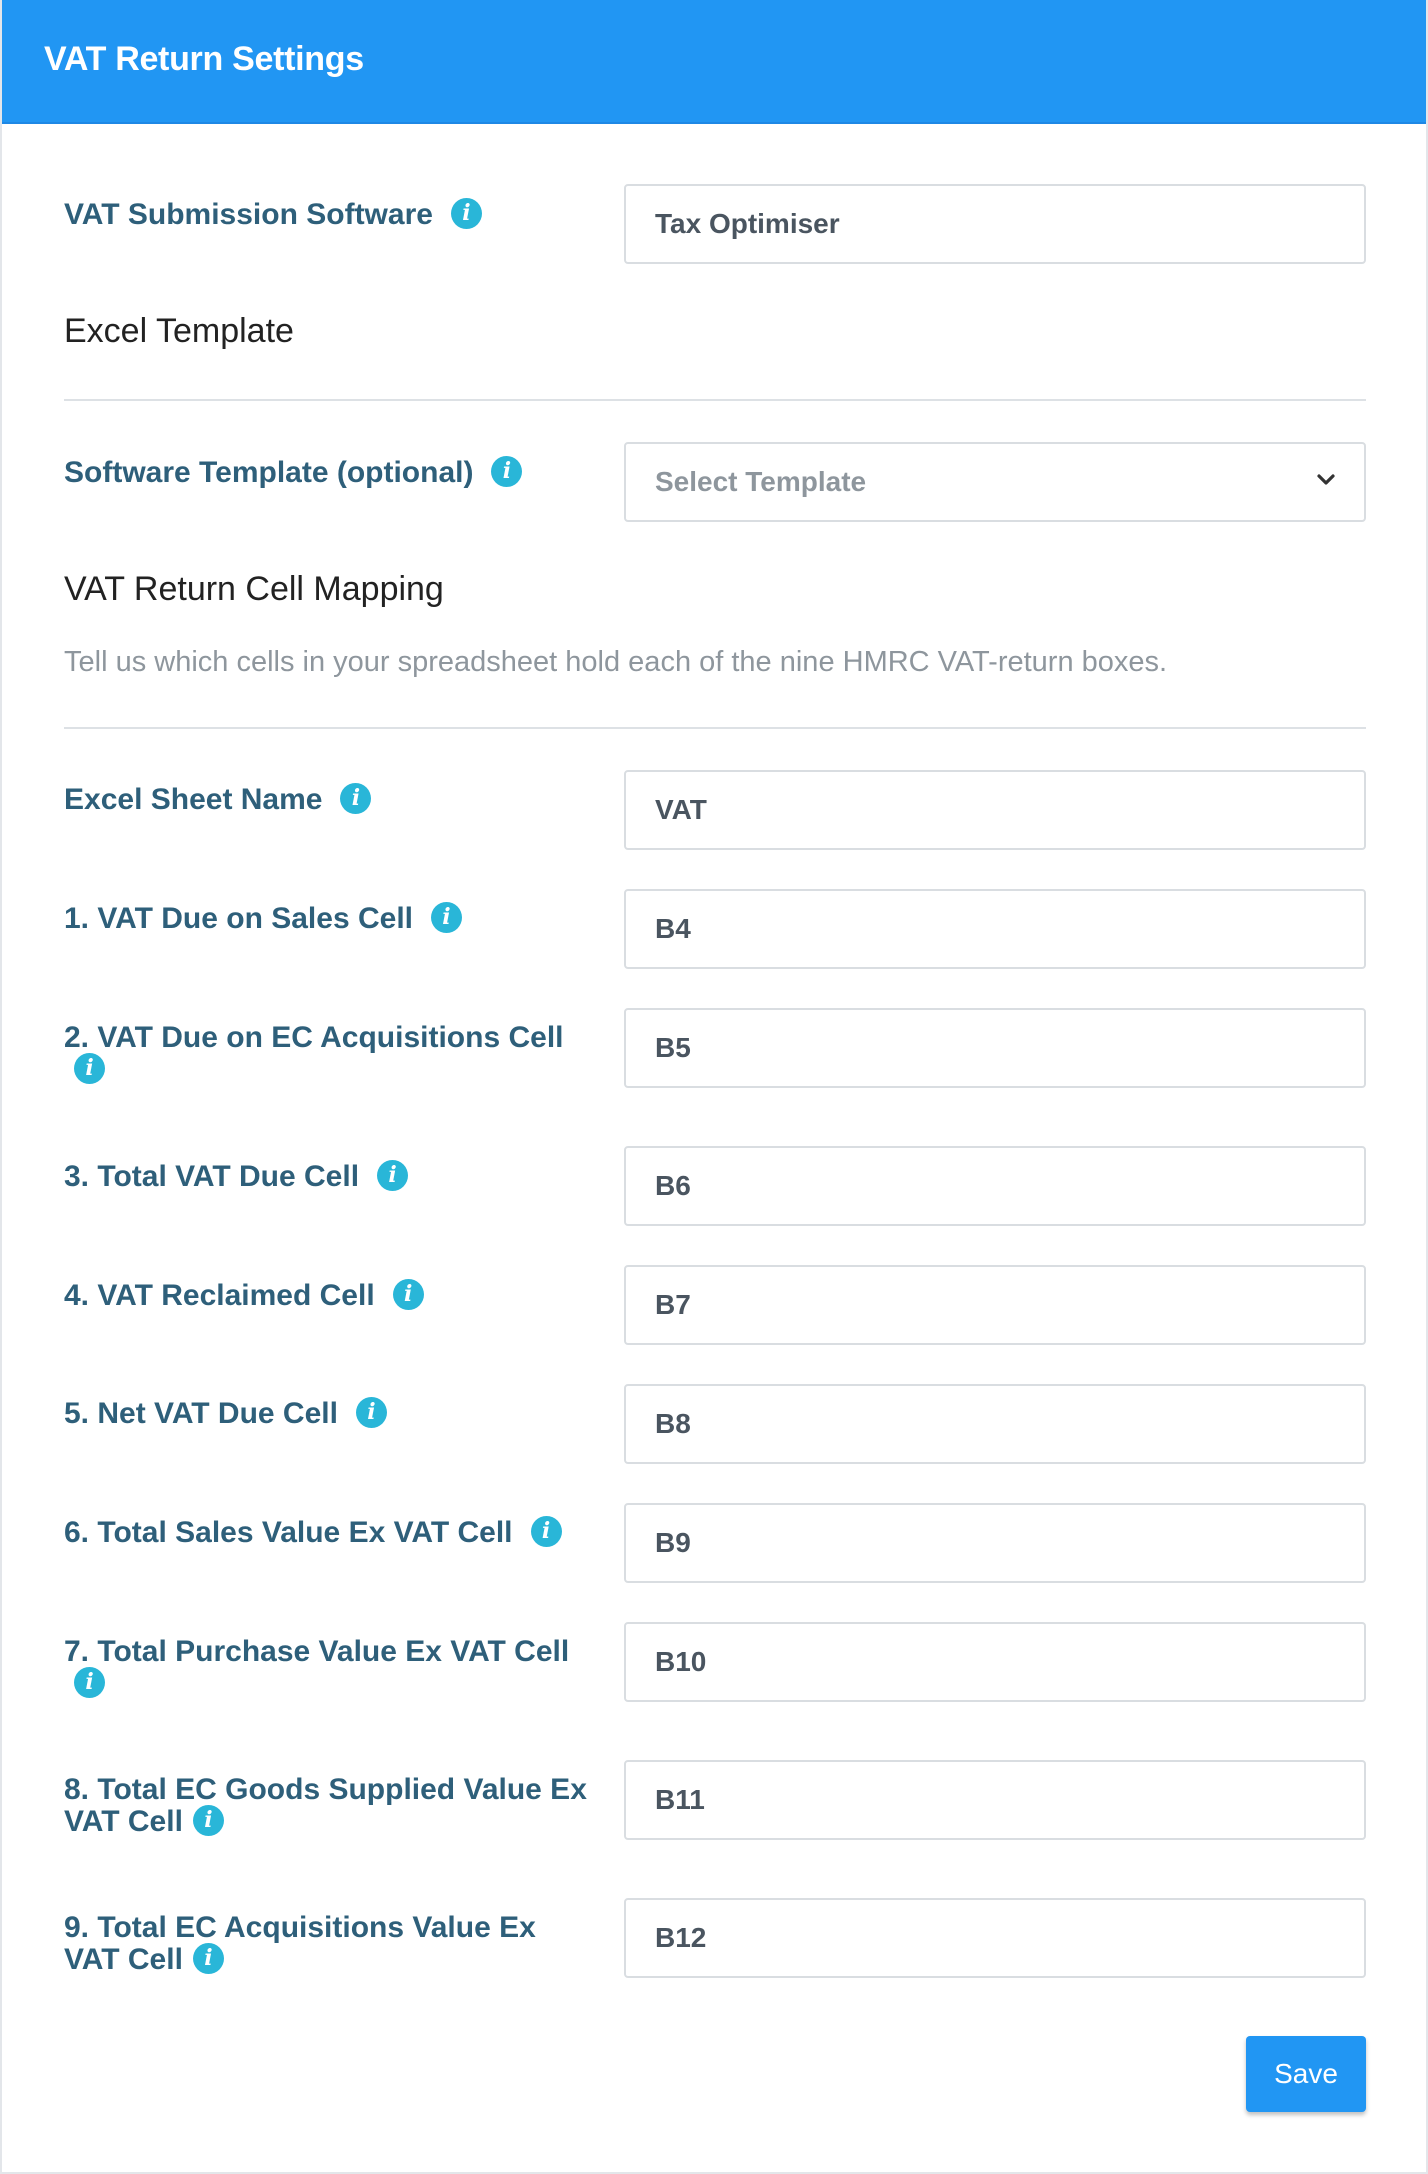  I want to click on save-button: Save, so click(1306, 2074).